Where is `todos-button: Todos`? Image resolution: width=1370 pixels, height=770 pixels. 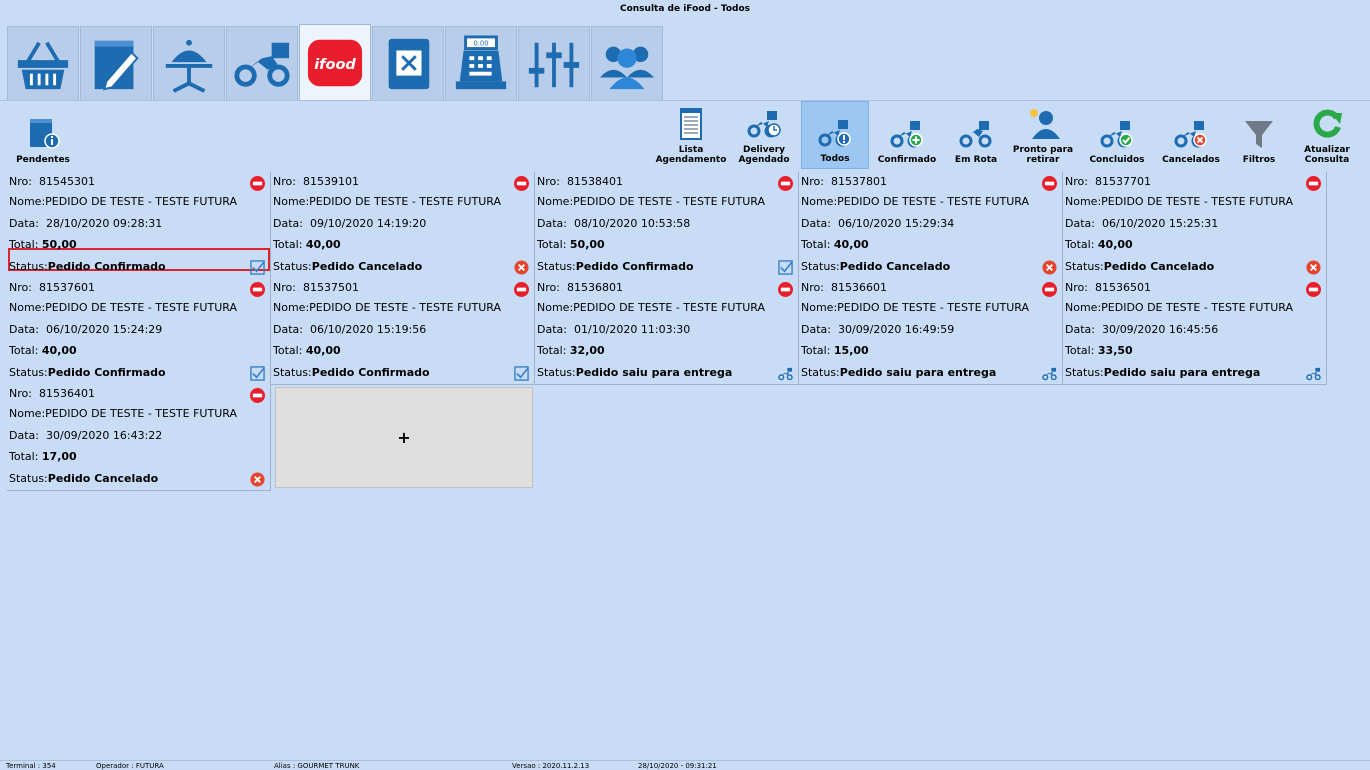
todos-button: Todos is located at coordinates (835, 135).